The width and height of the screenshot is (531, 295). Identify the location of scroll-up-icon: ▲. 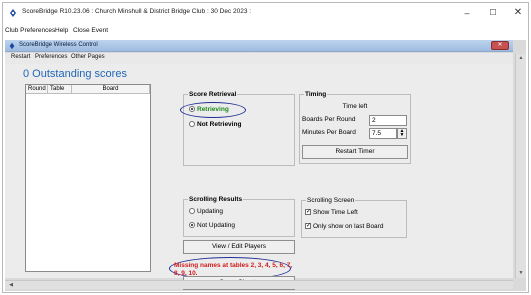
(521, 58).